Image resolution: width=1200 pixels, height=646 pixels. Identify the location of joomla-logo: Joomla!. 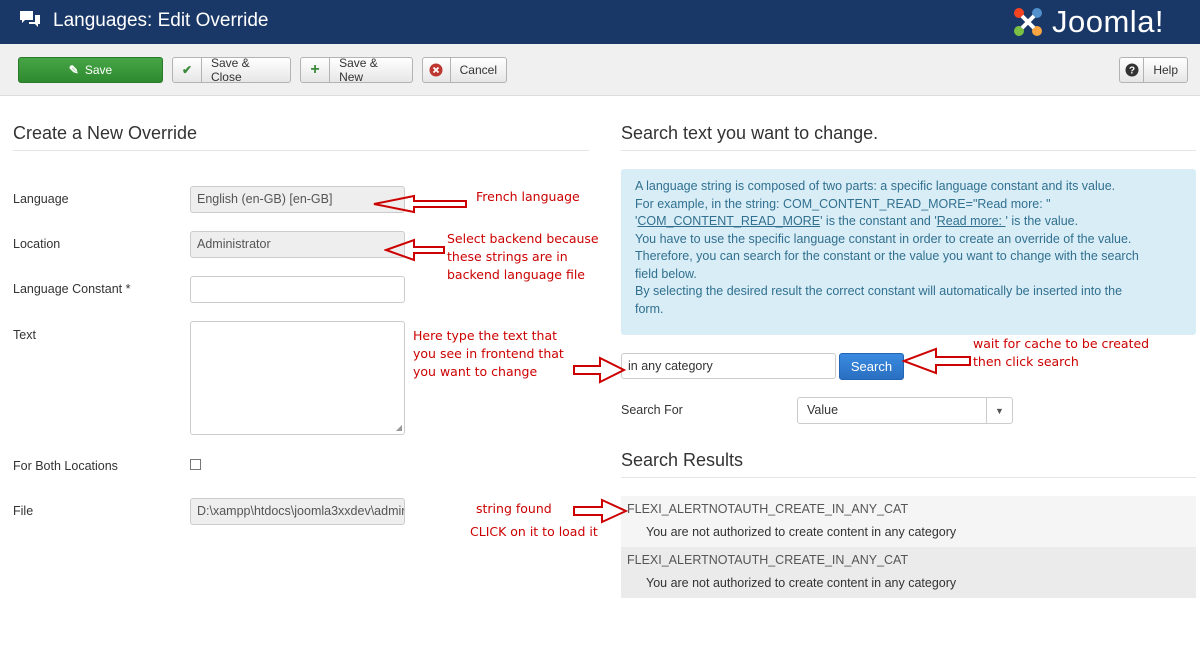
(1087, 22).